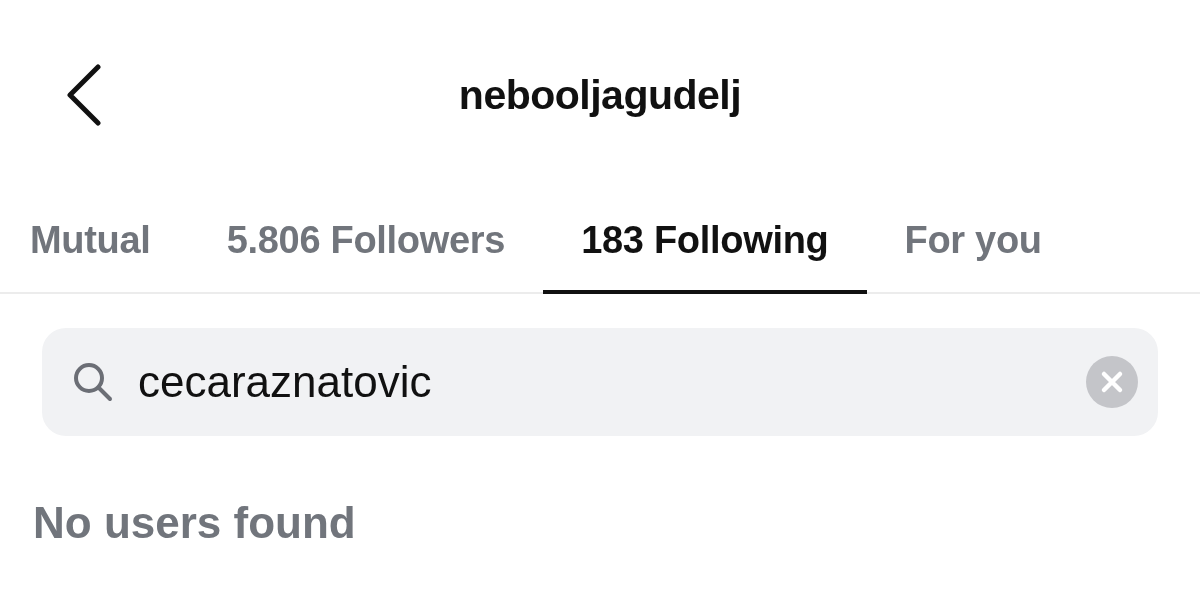 This screenshot has width=1200, height=600. I want to click on back-icon, so click(84, 95).